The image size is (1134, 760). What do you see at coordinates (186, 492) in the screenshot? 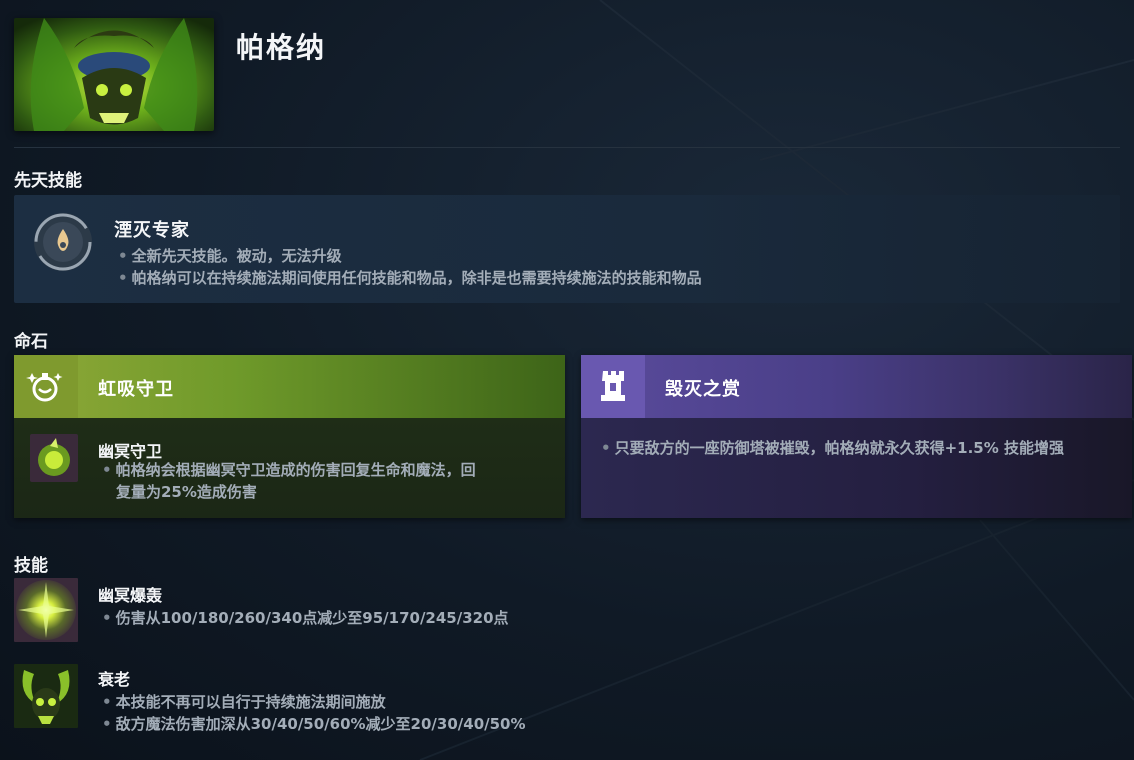
I see `shard-bullet: 复量为25%造成伤害` at bounding box center [186, 492].